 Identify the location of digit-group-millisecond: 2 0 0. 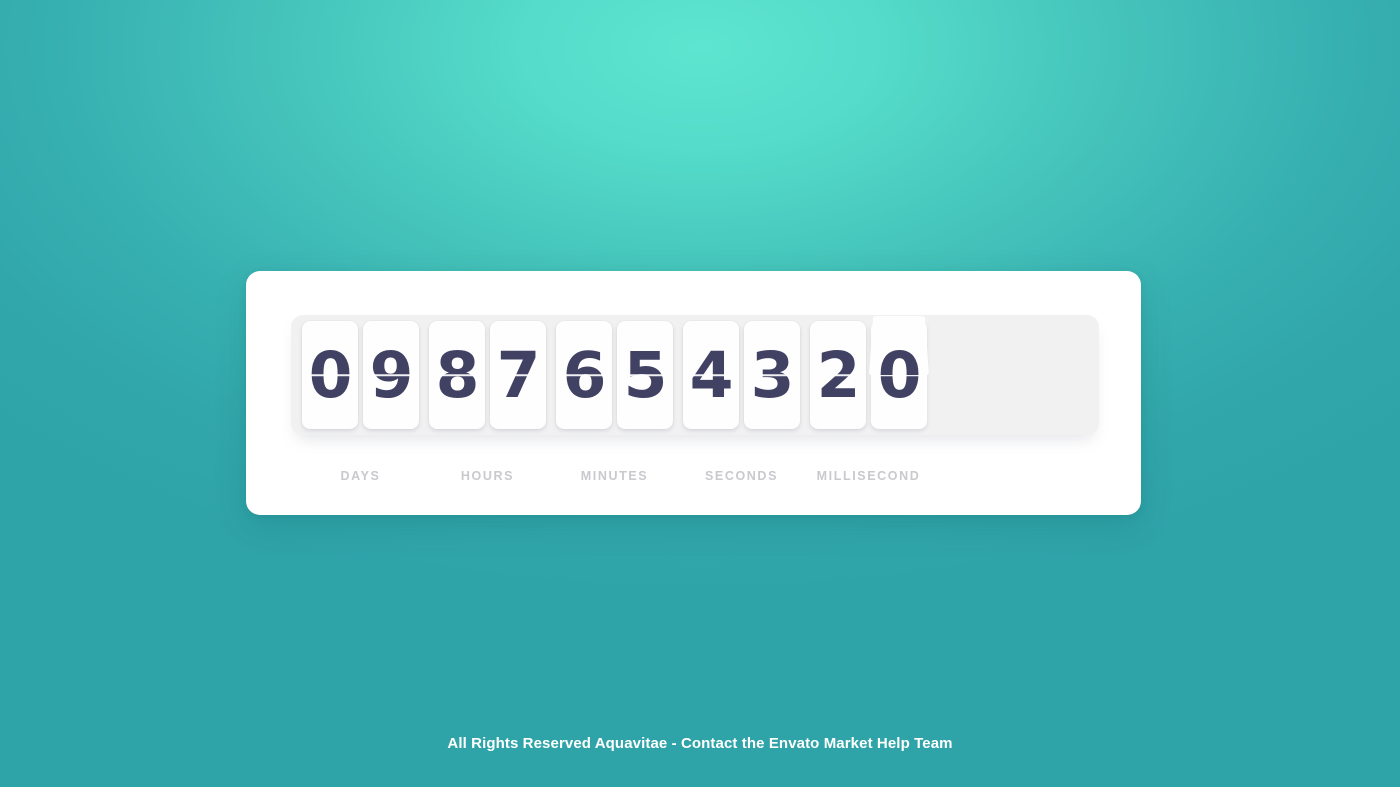
(869, 372).